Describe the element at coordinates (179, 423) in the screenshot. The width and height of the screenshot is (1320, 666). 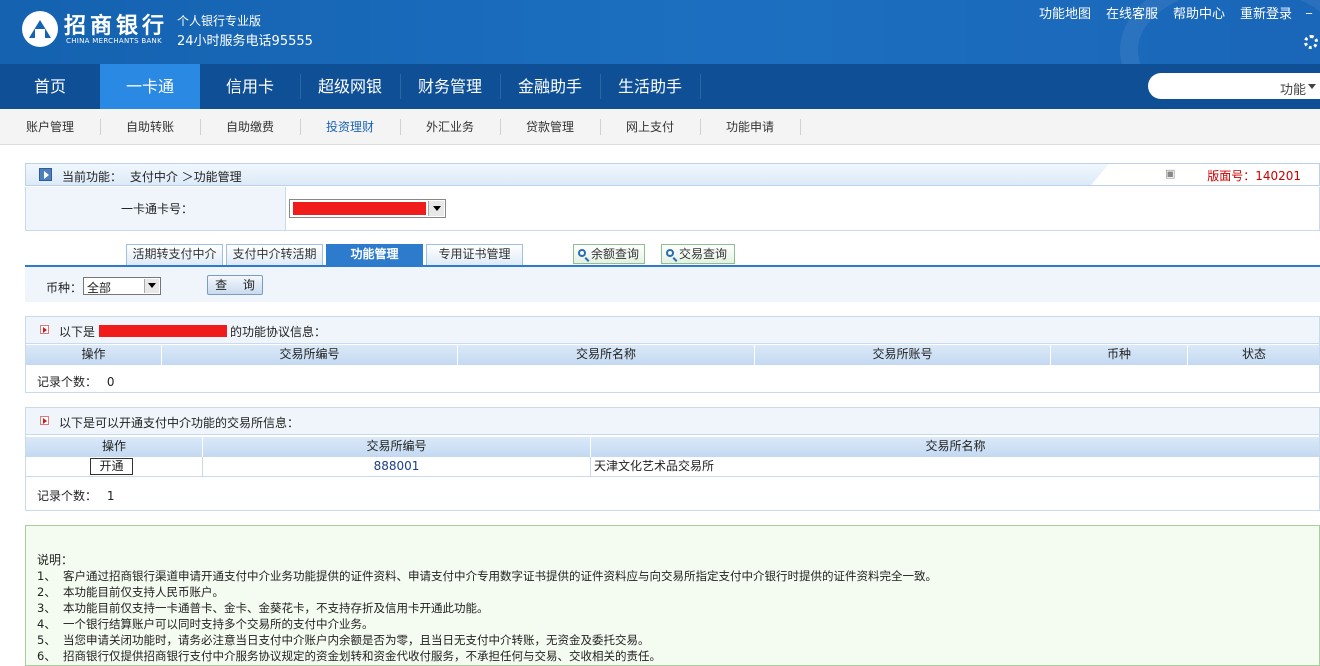
I see `exchange-title: 以下是可以开通支付中介功能的交易所信息：` at that location.